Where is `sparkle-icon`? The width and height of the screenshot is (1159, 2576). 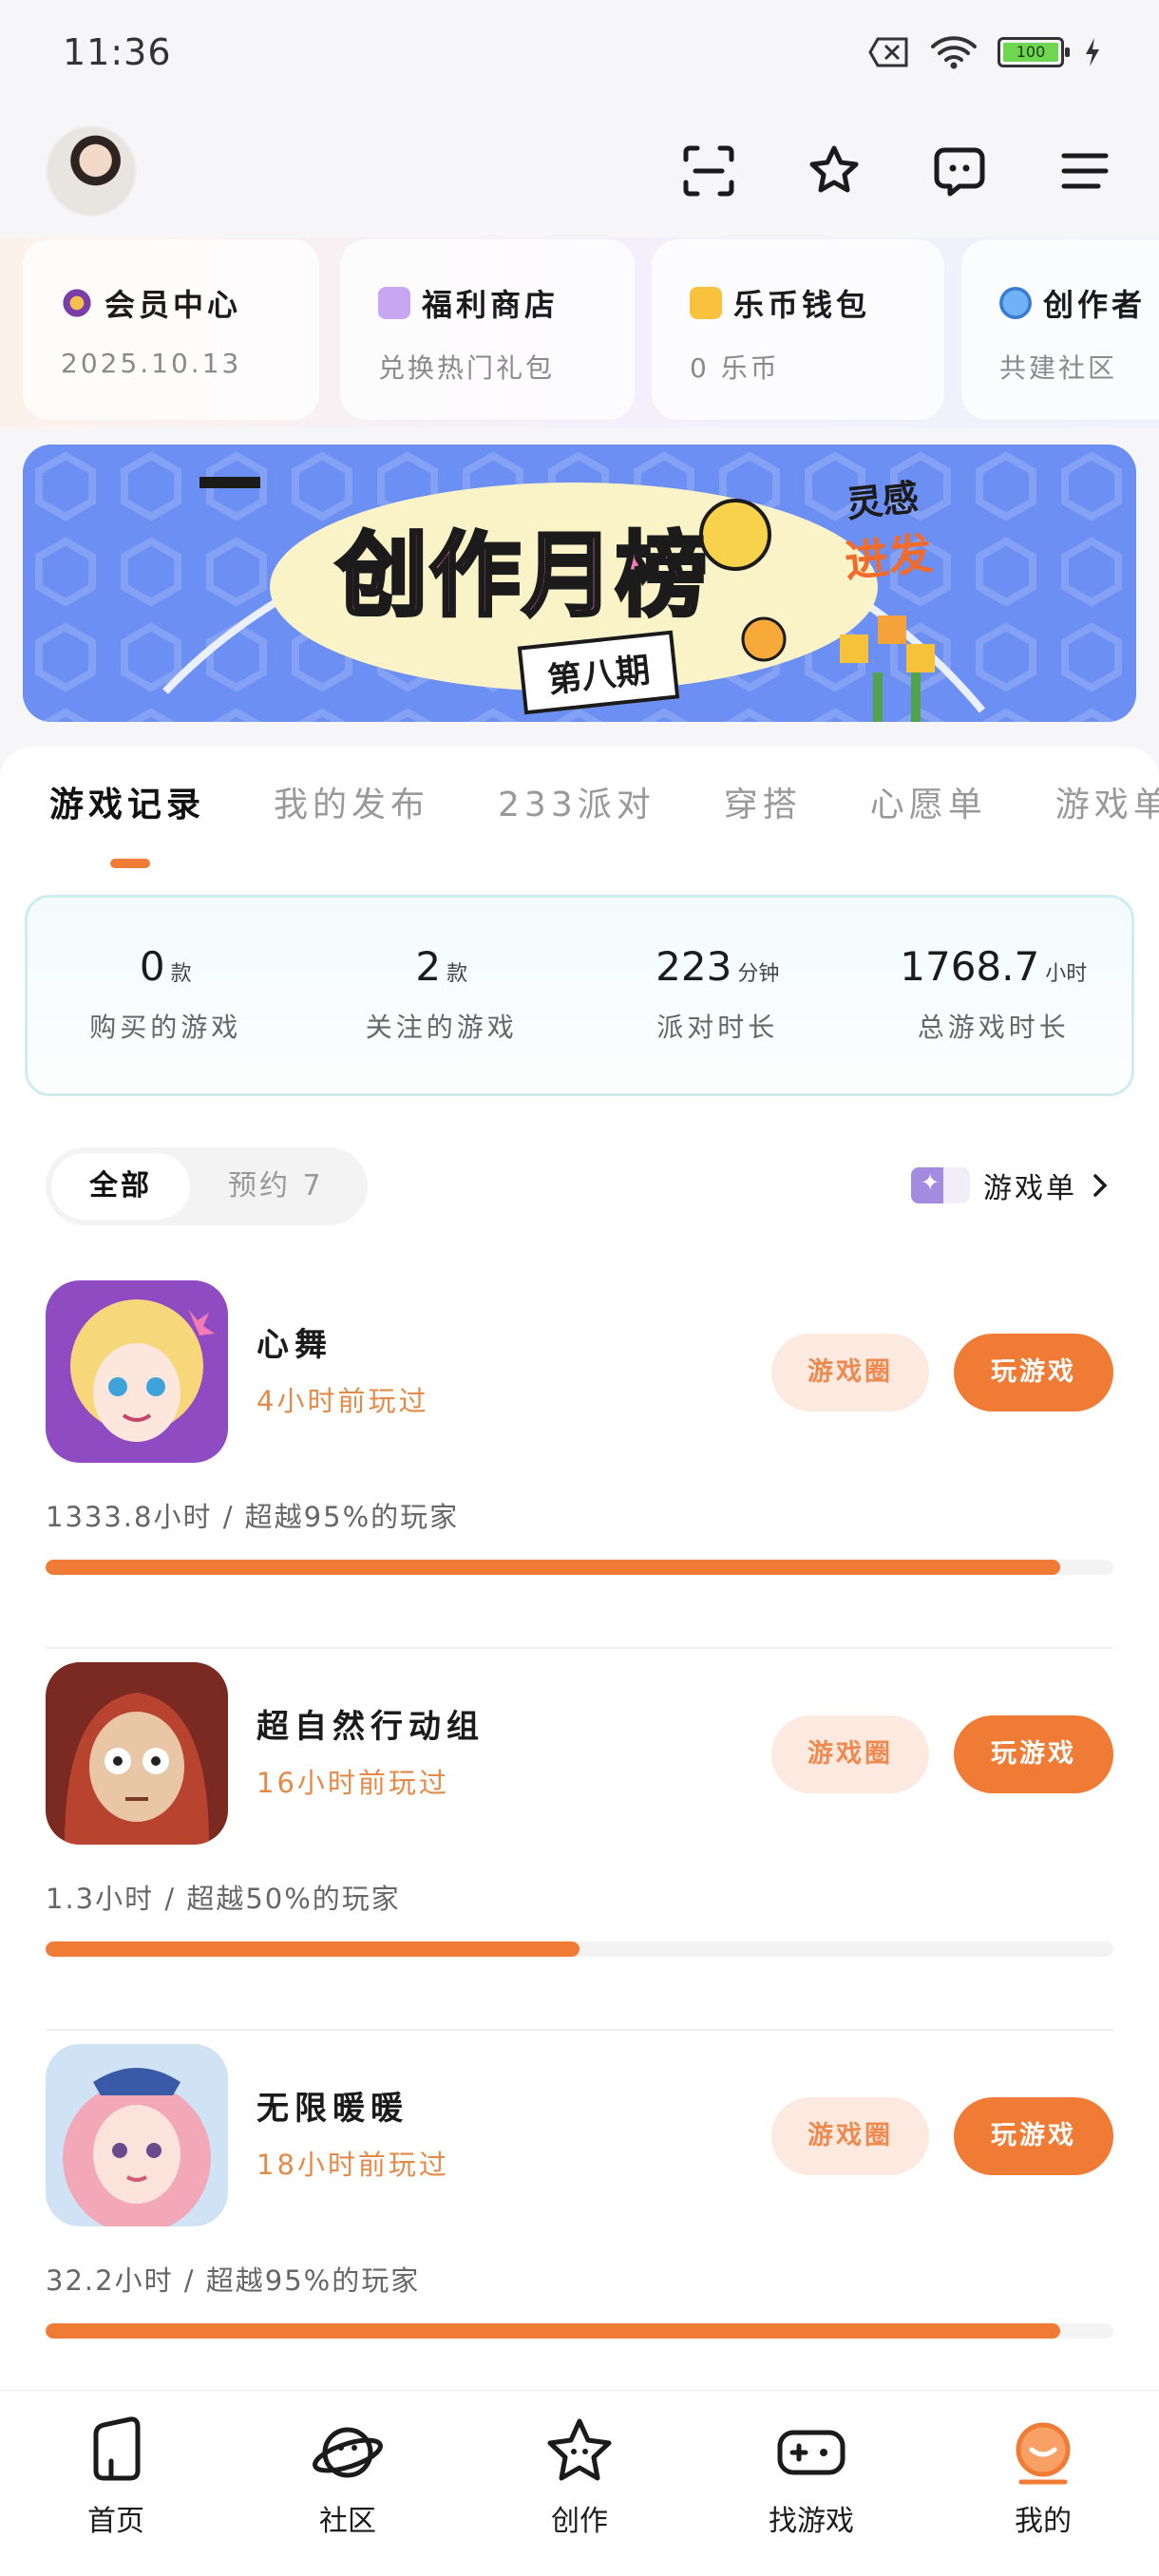 sparkle-icon is located at coordinates (940, 1185).